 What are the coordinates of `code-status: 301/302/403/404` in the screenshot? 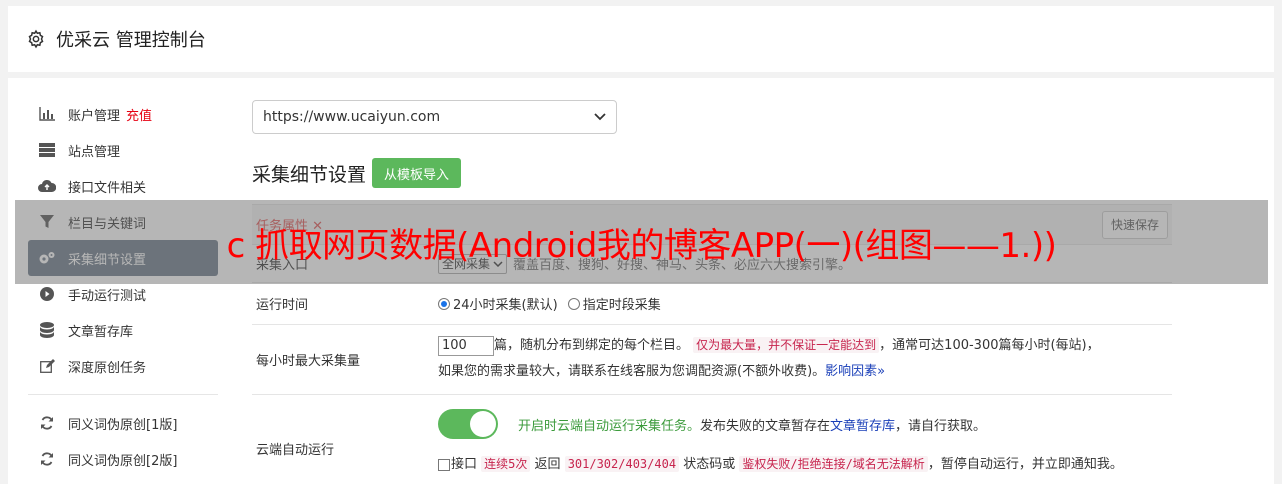 It's located at (622, 464).